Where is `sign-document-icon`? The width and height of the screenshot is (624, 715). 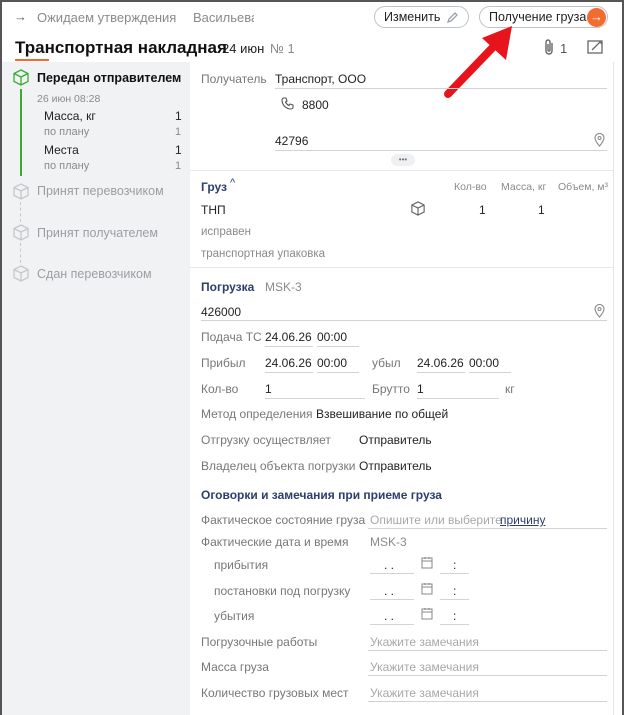
sign-document-icon is located at coordinates (596, 48).